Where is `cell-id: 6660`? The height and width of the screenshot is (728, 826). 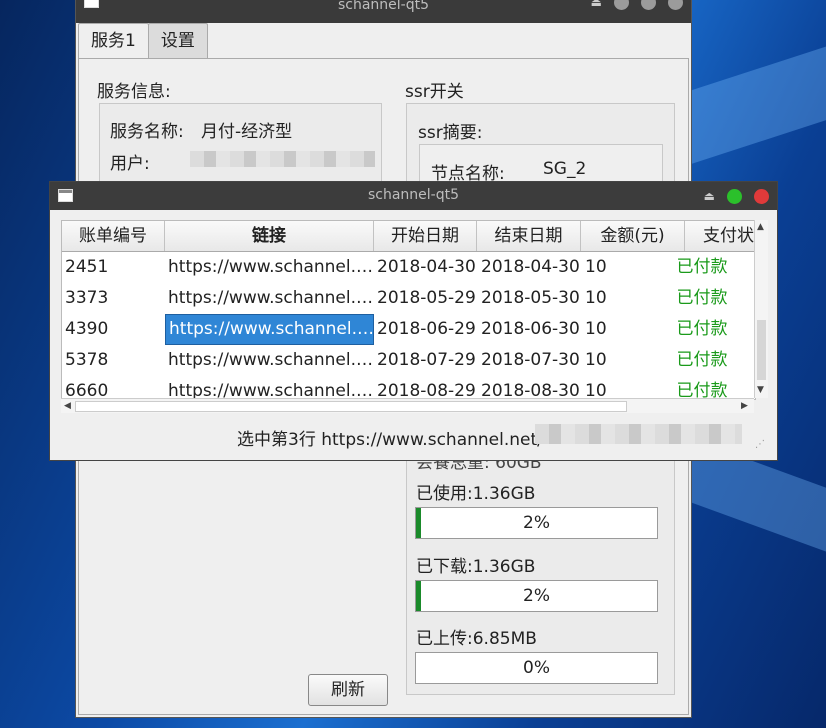
cell-id: 6660 is located at coordinates (87, 390).